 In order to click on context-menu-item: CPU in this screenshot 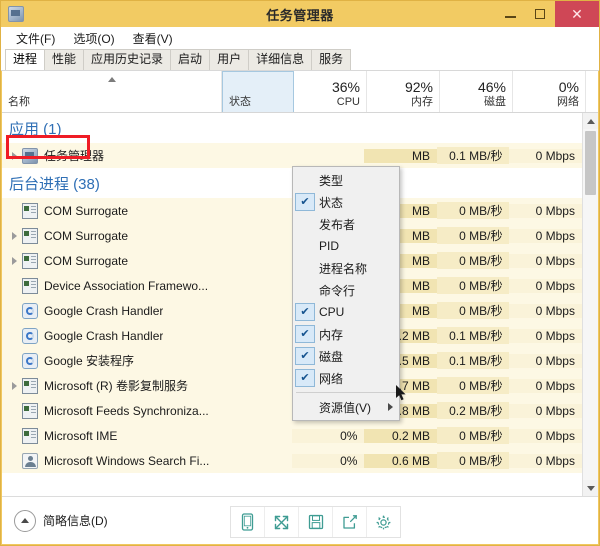, I will do `click(346, 312)`.